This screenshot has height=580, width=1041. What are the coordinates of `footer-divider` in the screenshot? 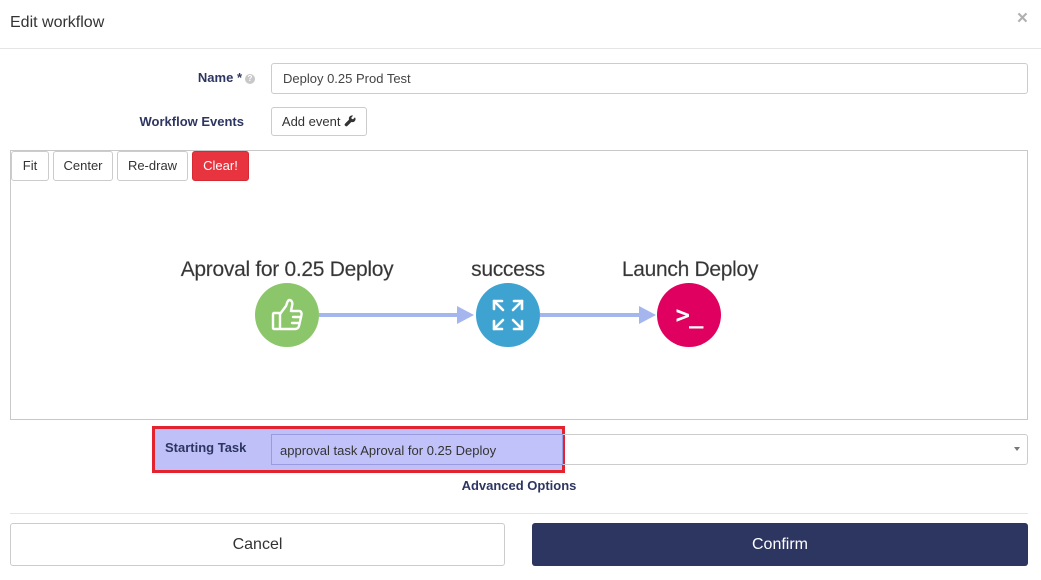 It's located at (519, 513).